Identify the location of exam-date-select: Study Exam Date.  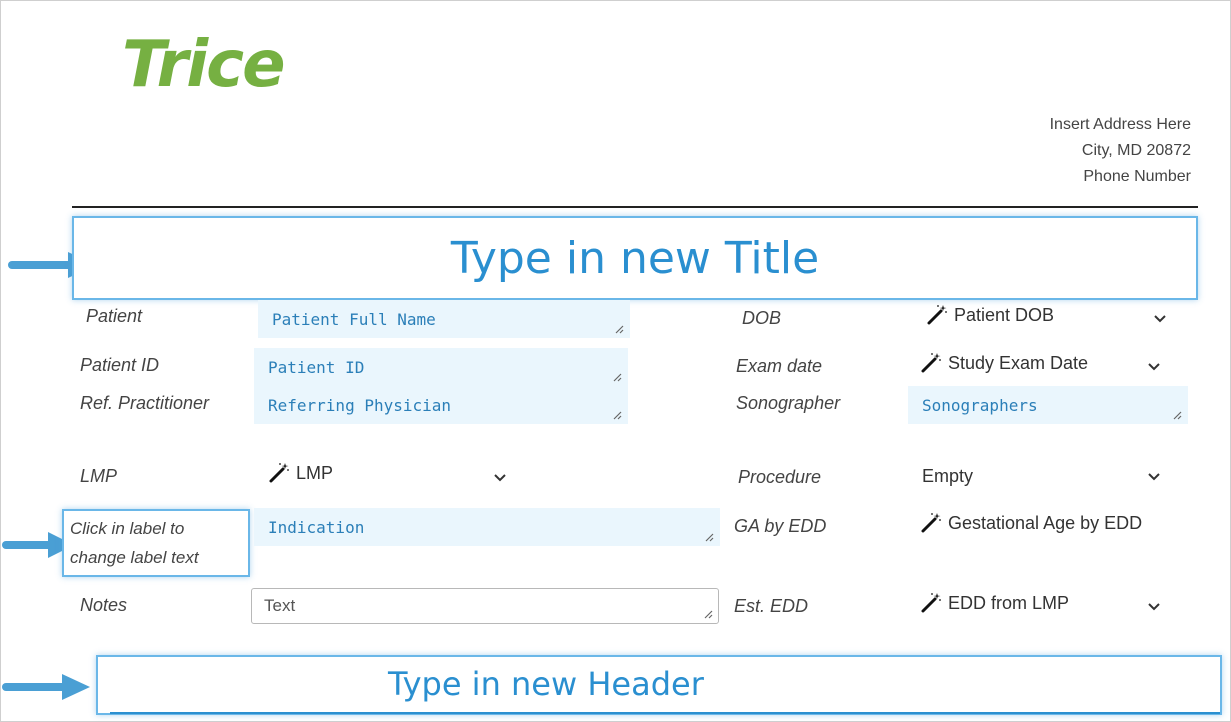
(1004, 363).